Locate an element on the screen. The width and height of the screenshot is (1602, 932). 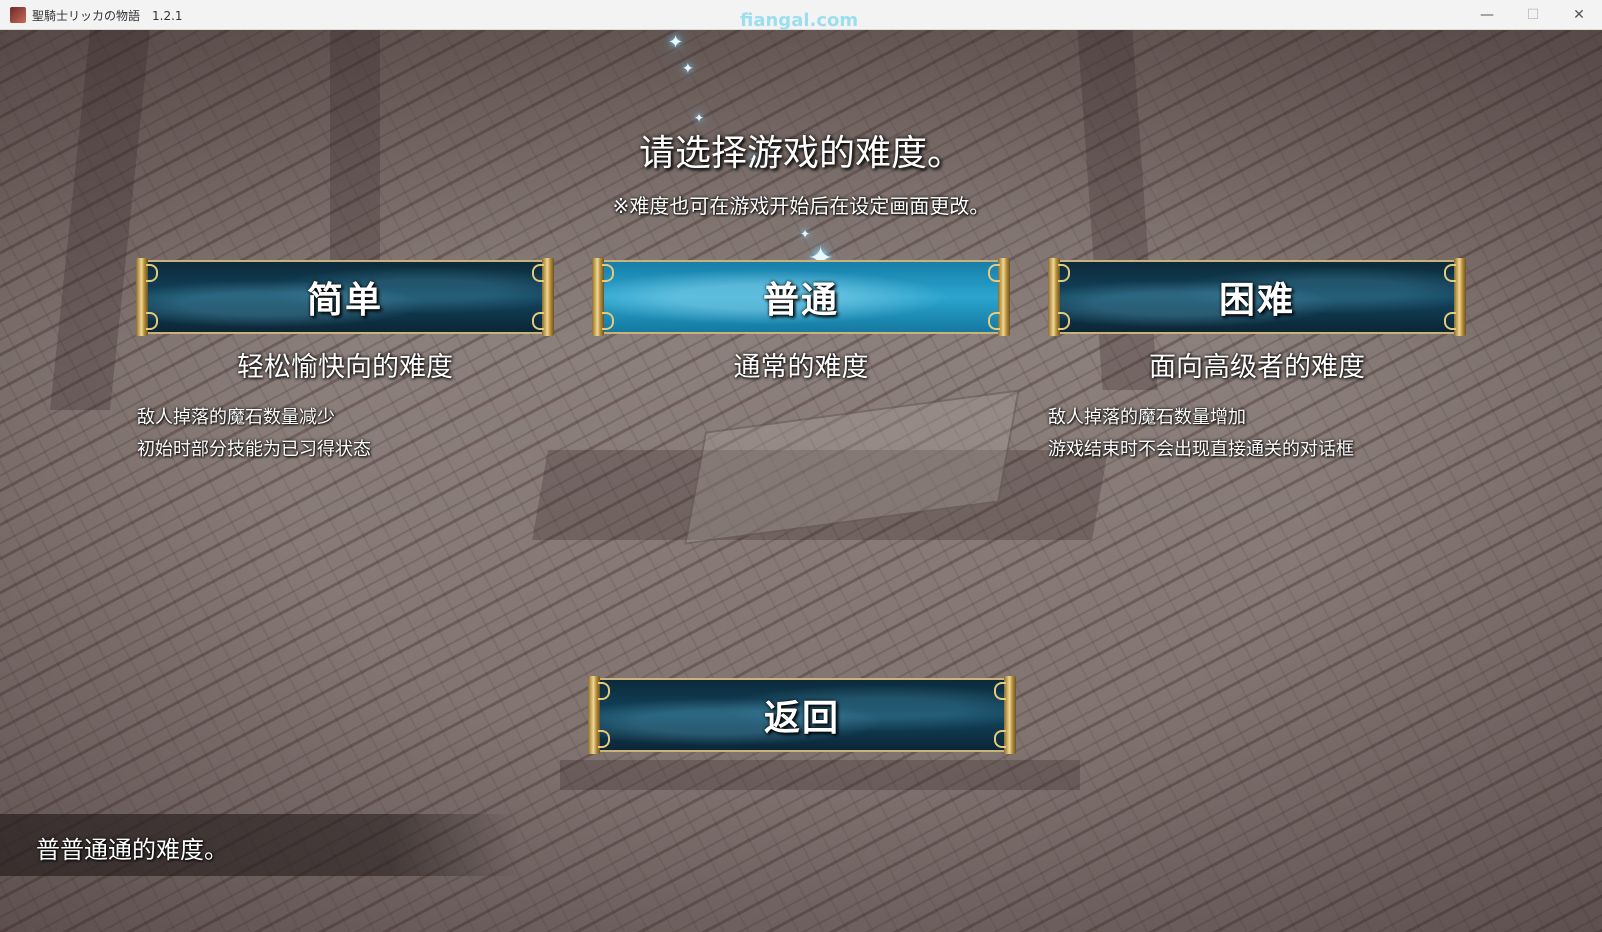
easy-difficulty-button: 简单 is located at coordinates (345, 297).